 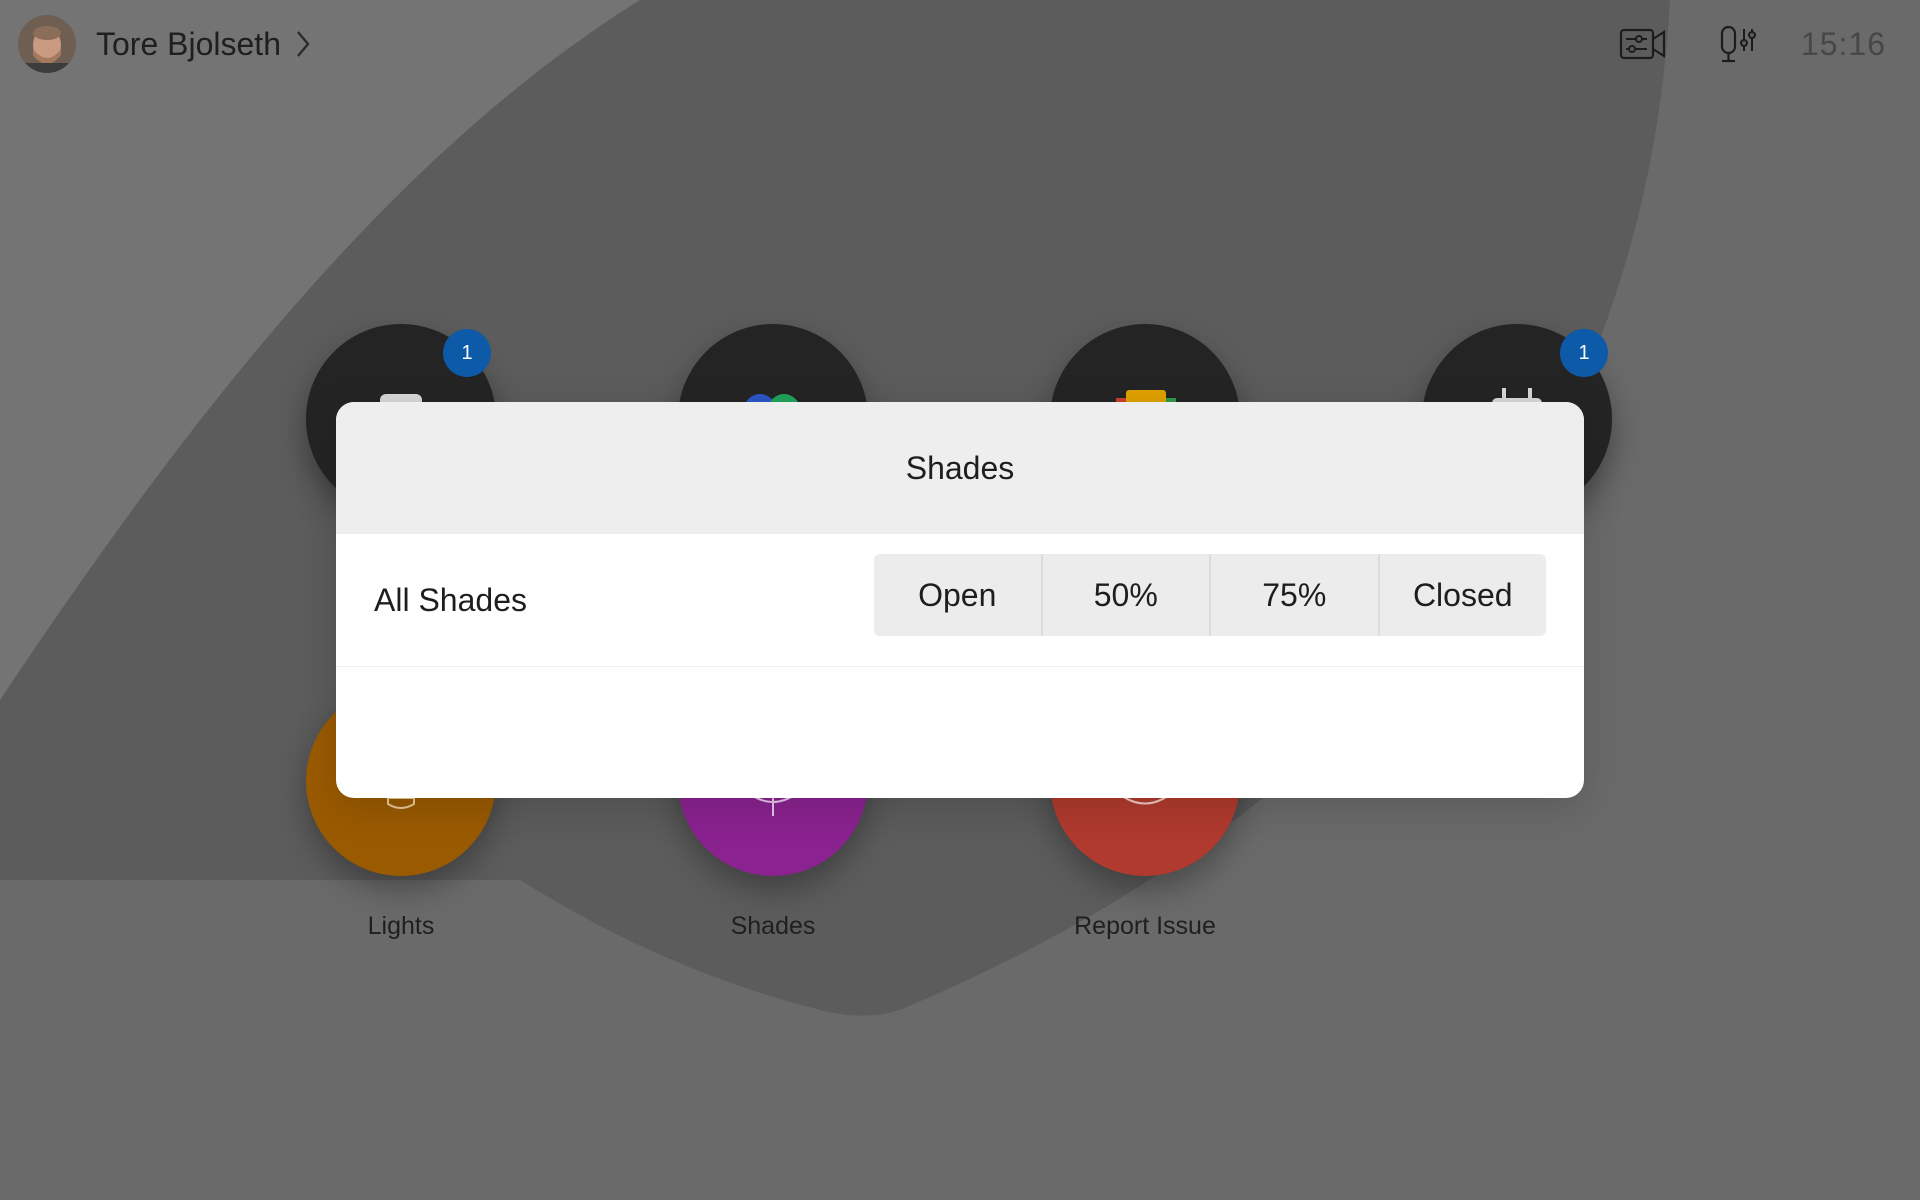 What do you see at coordinates (1145, 926) in the screenshot?
I see `tile-label-report-issue: Report Issue` at bounding box center [1145, 926].